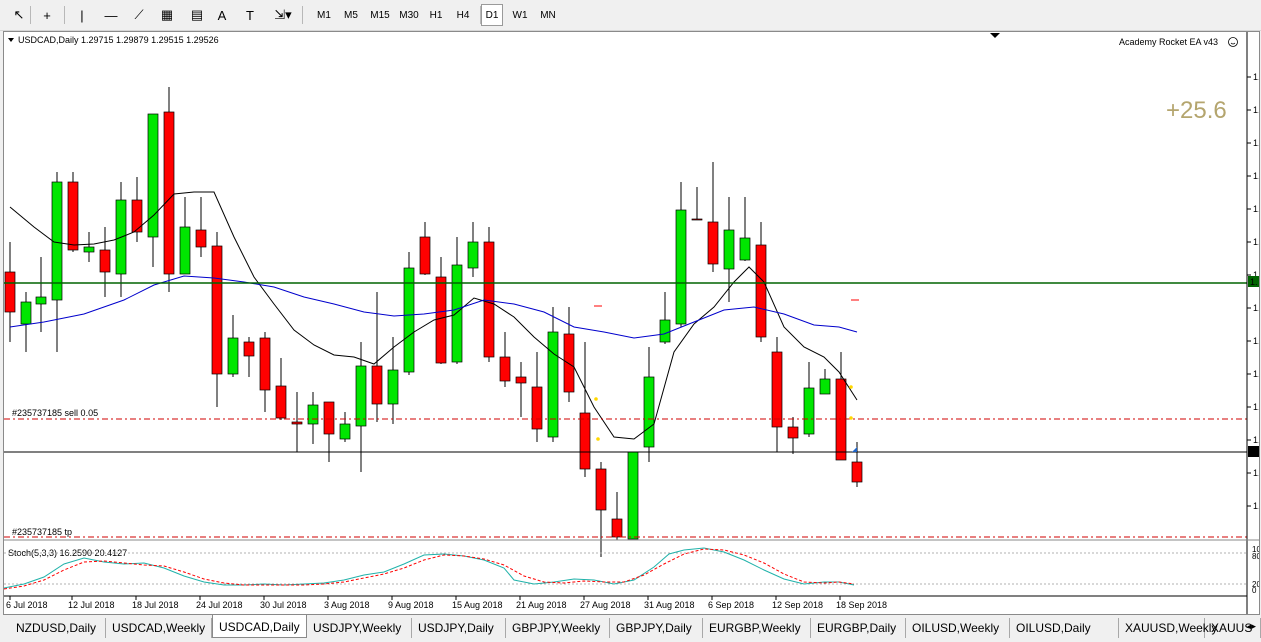 Image resolution: width=1261 pixels, height=642 pixels. I want to click on timeframe-button-m30: M30, so click(409, 15).